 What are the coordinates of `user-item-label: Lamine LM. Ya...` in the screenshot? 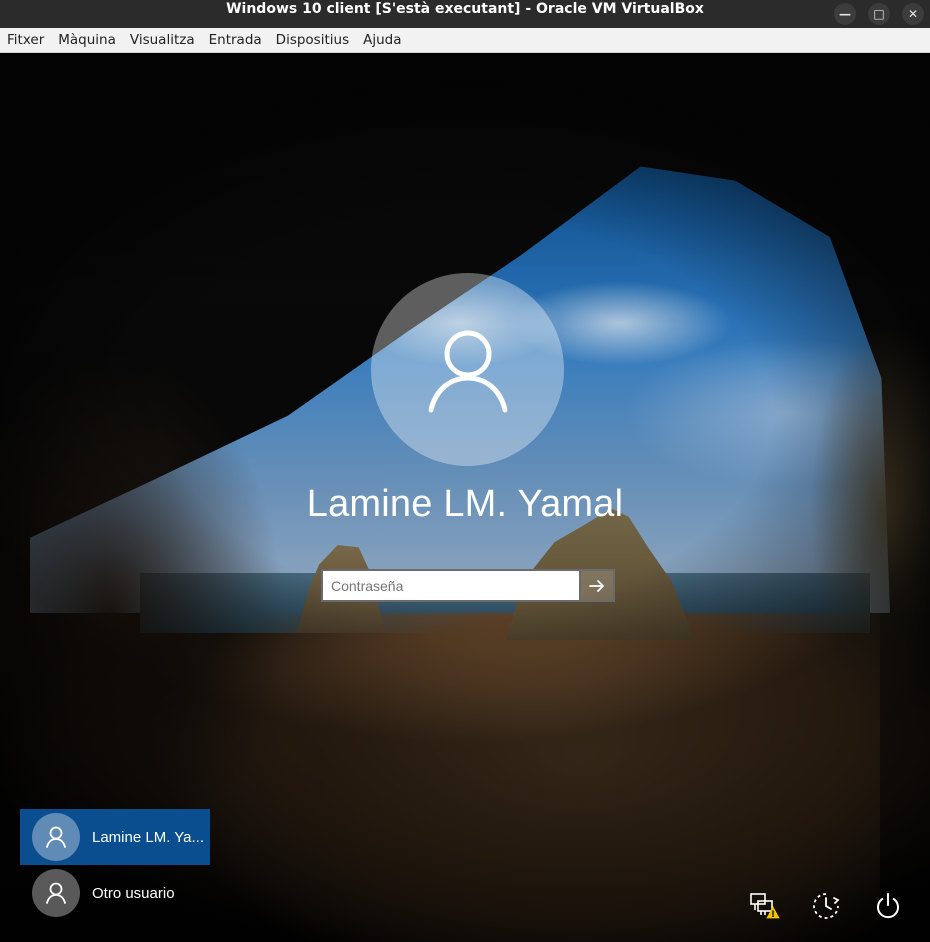 It's located at (148, 837).